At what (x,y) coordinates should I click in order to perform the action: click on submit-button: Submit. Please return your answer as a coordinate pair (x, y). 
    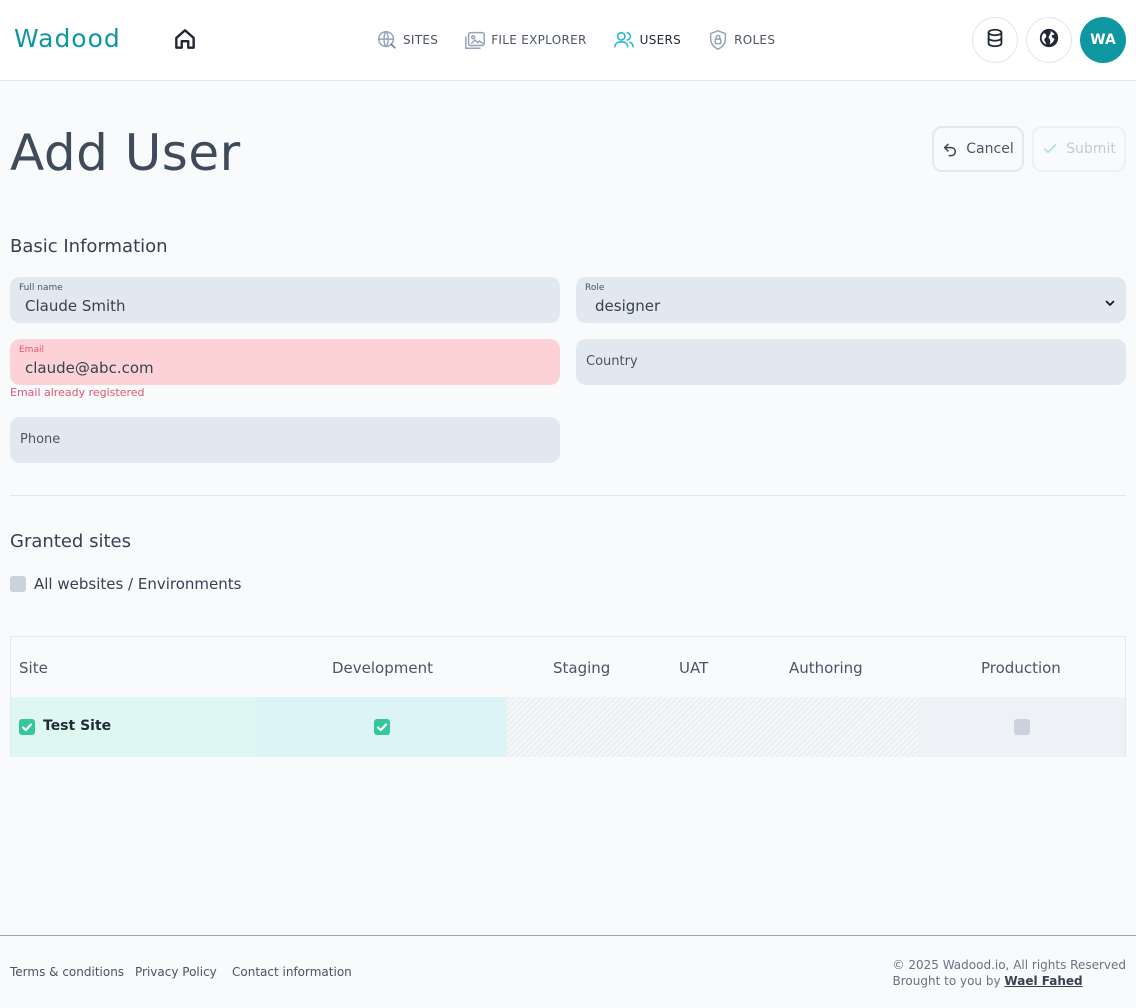
    Looking at the image, I should click on (1079, 149).